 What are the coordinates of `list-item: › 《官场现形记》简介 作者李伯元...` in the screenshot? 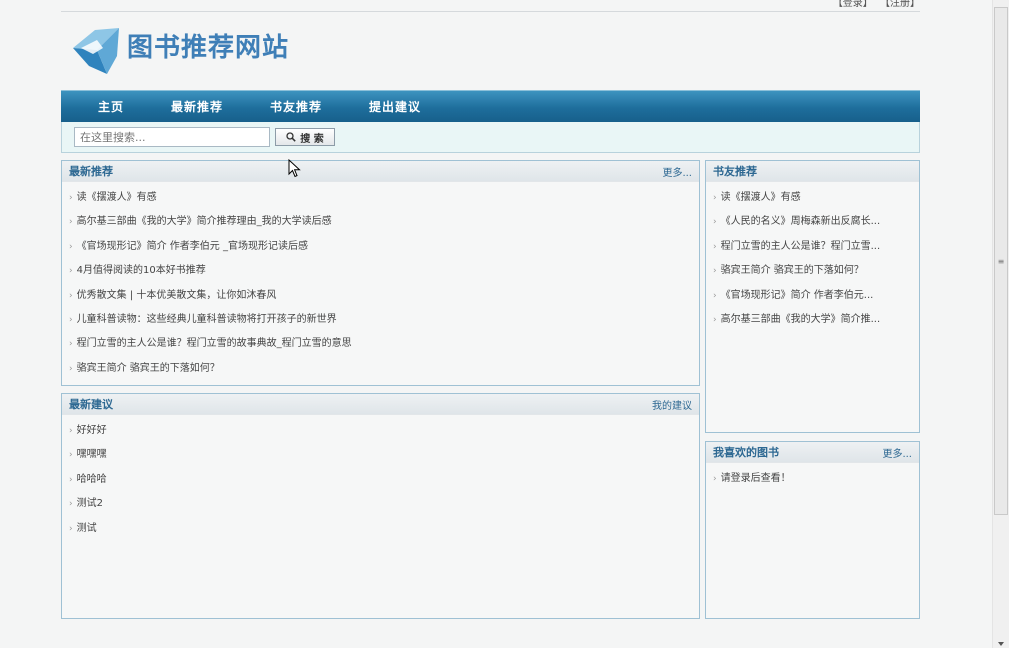 It's located at (812, 296).